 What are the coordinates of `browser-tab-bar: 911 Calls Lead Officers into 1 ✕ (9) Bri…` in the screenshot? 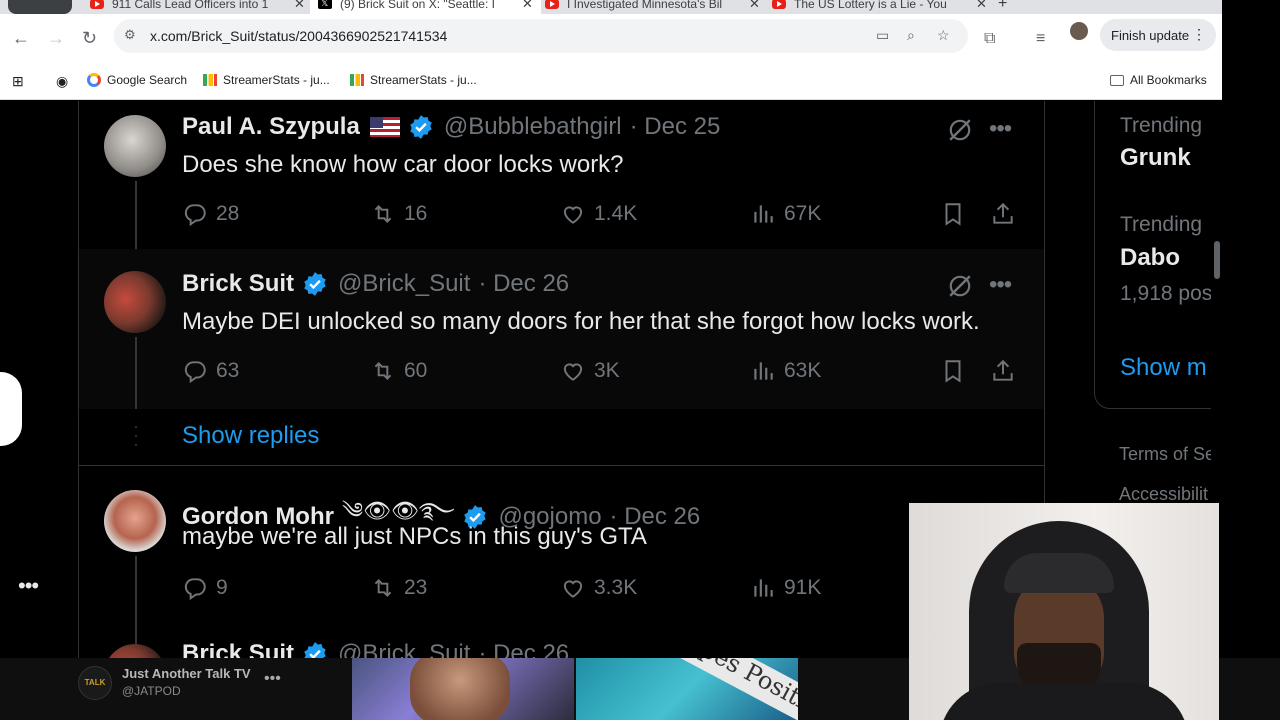 It's located at (611, 7).